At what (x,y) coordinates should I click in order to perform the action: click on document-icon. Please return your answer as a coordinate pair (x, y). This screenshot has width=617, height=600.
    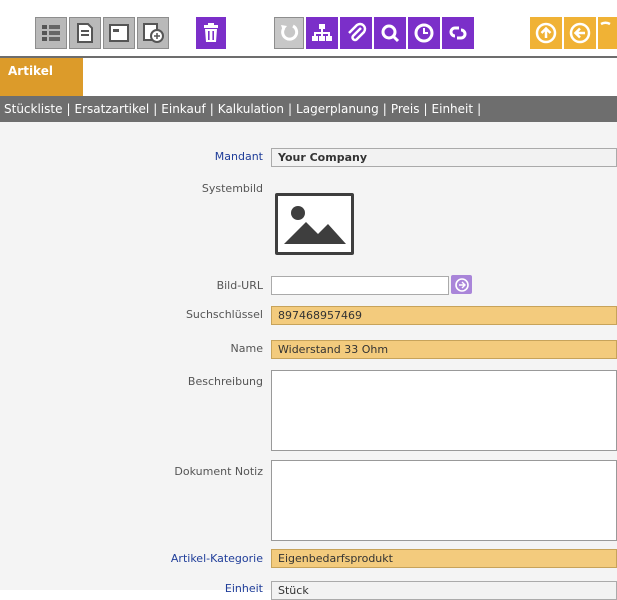
    Looking at the image, I should click on (85, 33).